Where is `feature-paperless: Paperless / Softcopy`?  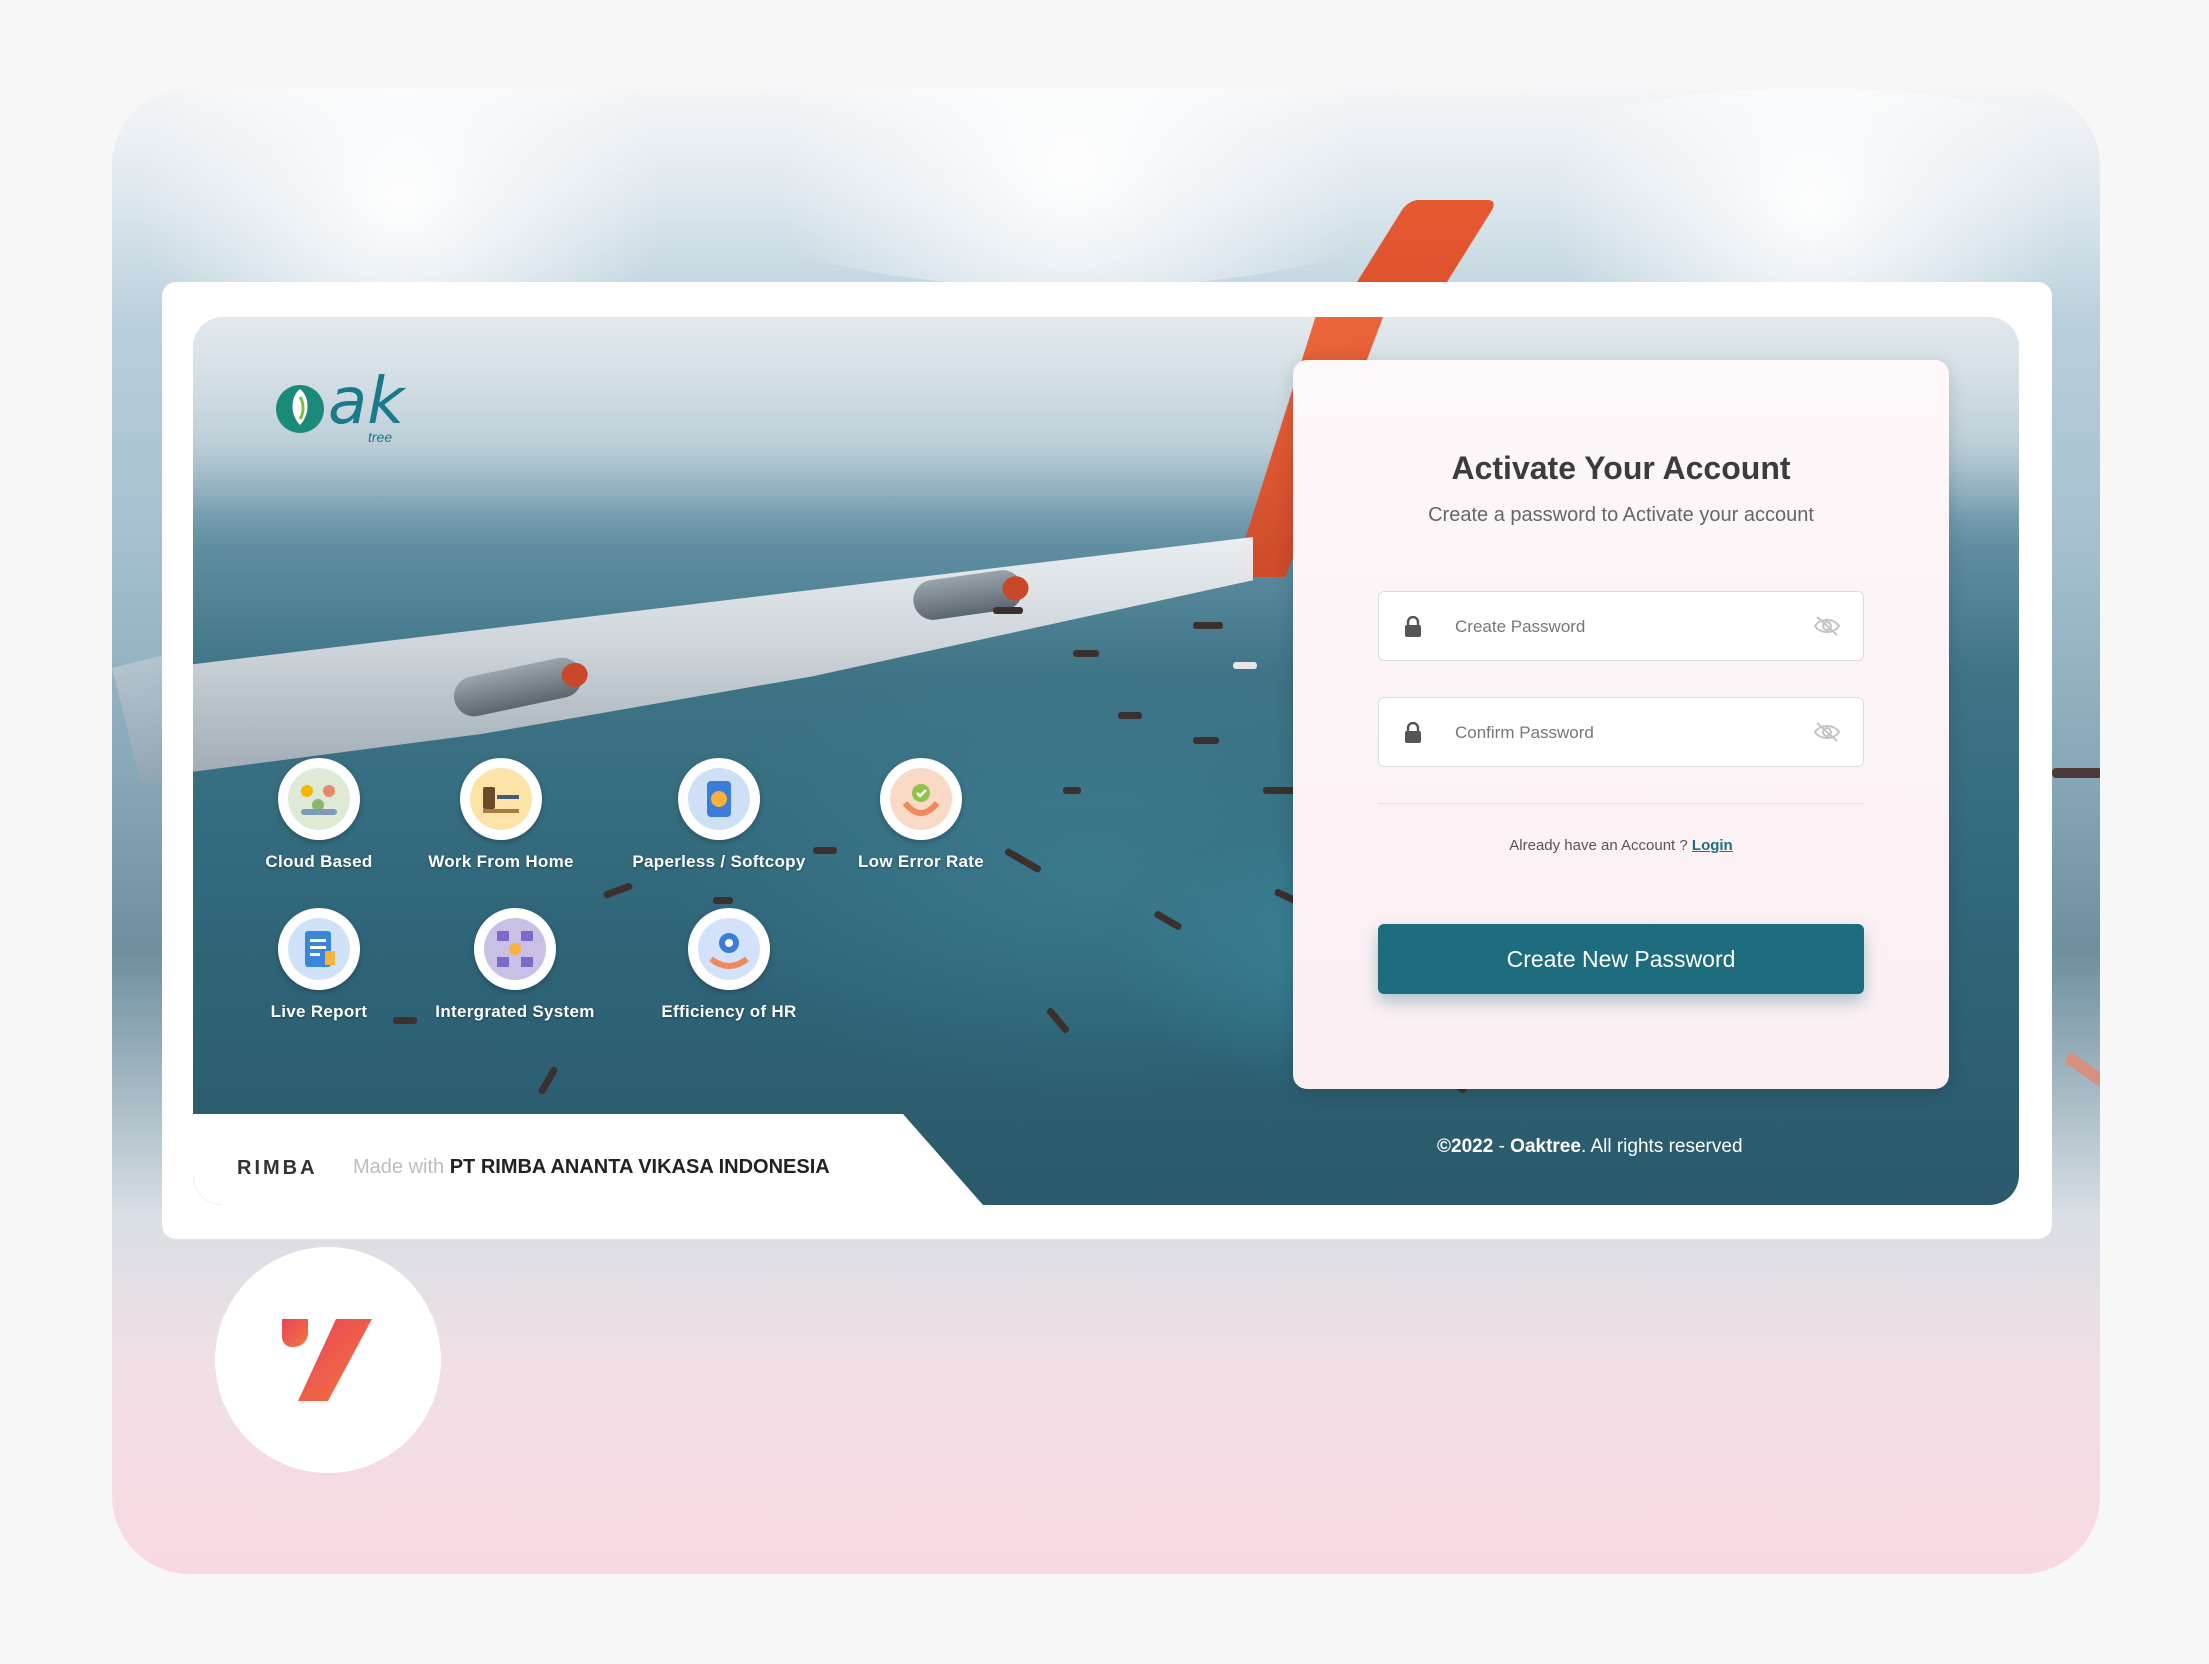
feature-paperless: Paperless / Softcopy is located at coordinates (719, 815).